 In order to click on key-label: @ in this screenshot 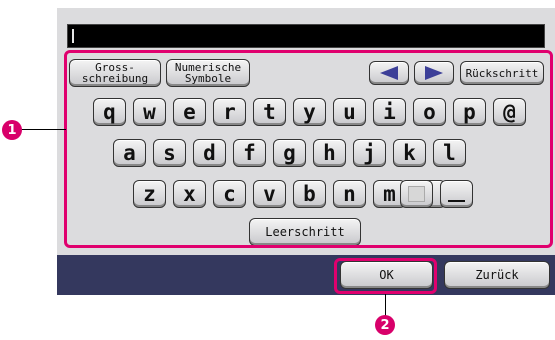, I will do `click(509, 112)`.